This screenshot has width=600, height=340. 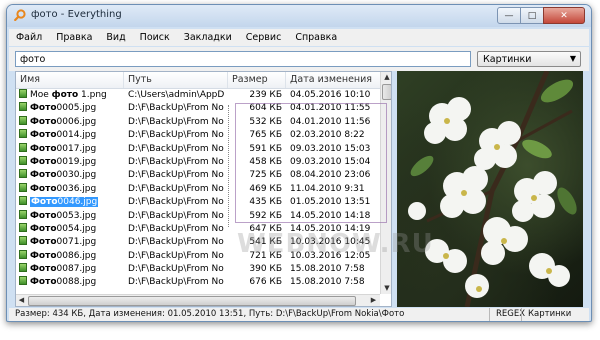 I want to click on file-date-modified: 04.01.2010 11:55, so click(x=330, y=108).